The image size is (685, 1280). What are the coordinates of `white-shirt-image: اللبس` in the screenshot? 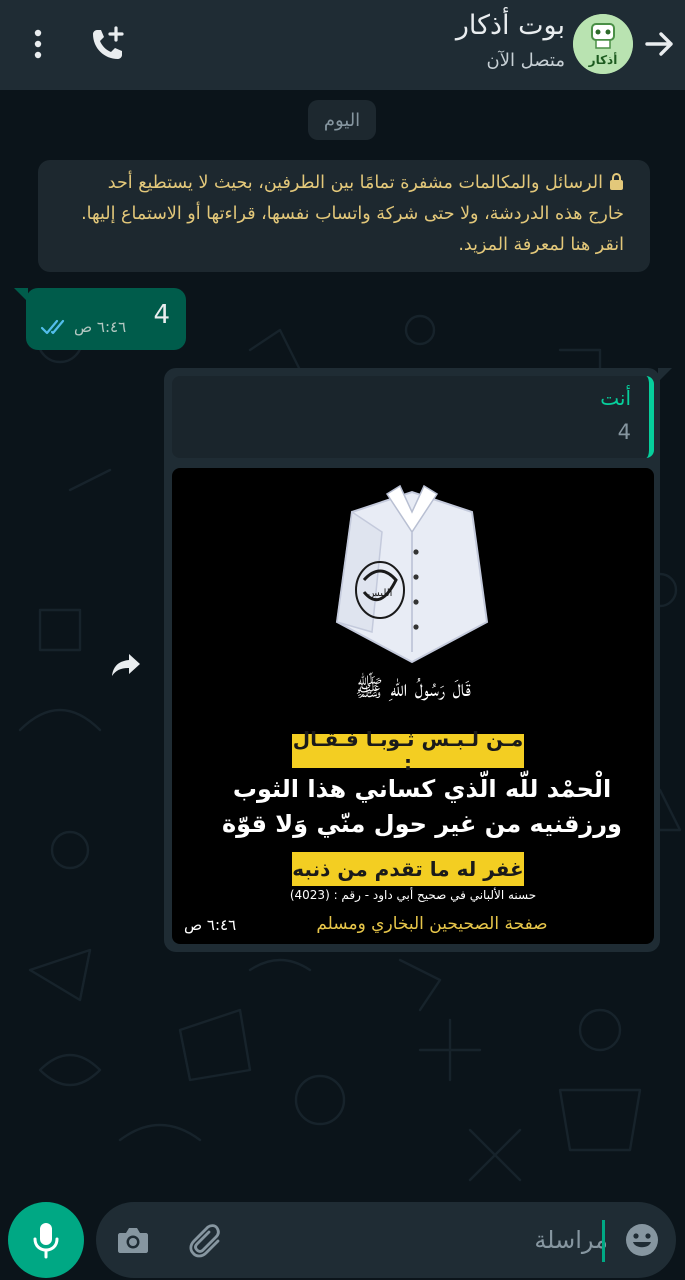 It's located at (412, 574).